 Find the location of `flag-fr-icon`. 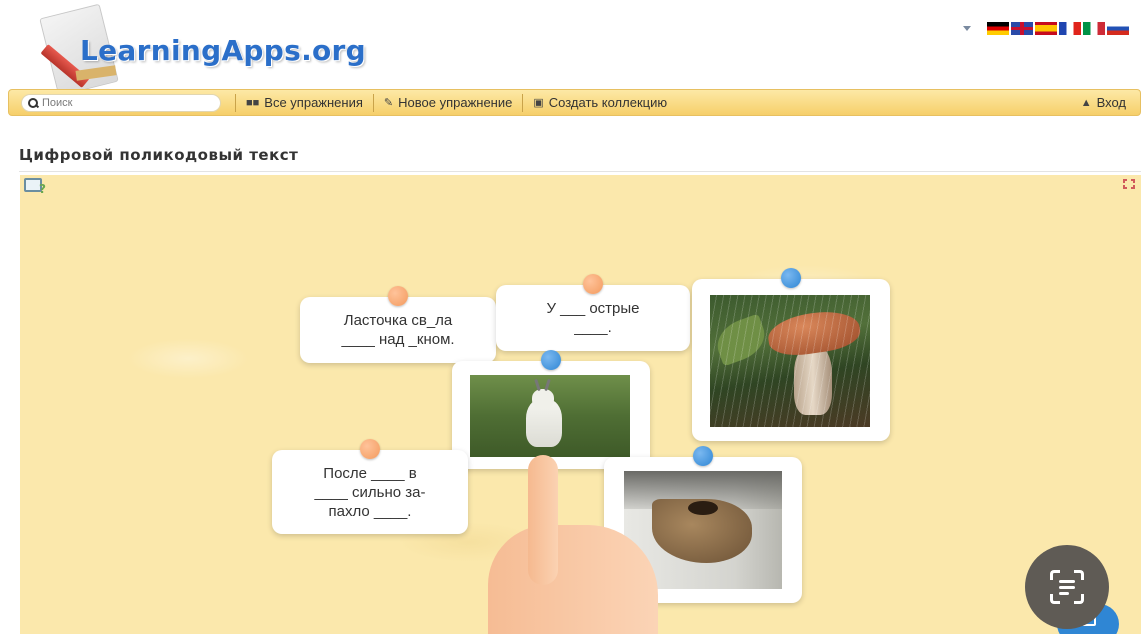

flag-fr-icon is located at coordinates (1070, 28).